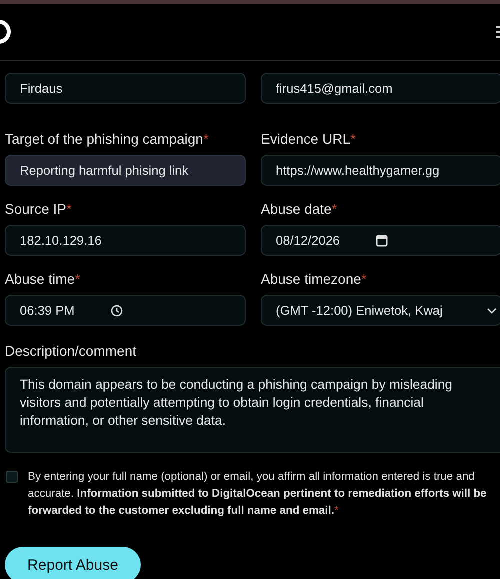  What do you see at coordinates (125, 240) in the screenshot?
I see `input-field: 182.10.129.16` at bounding box center [125, 240].